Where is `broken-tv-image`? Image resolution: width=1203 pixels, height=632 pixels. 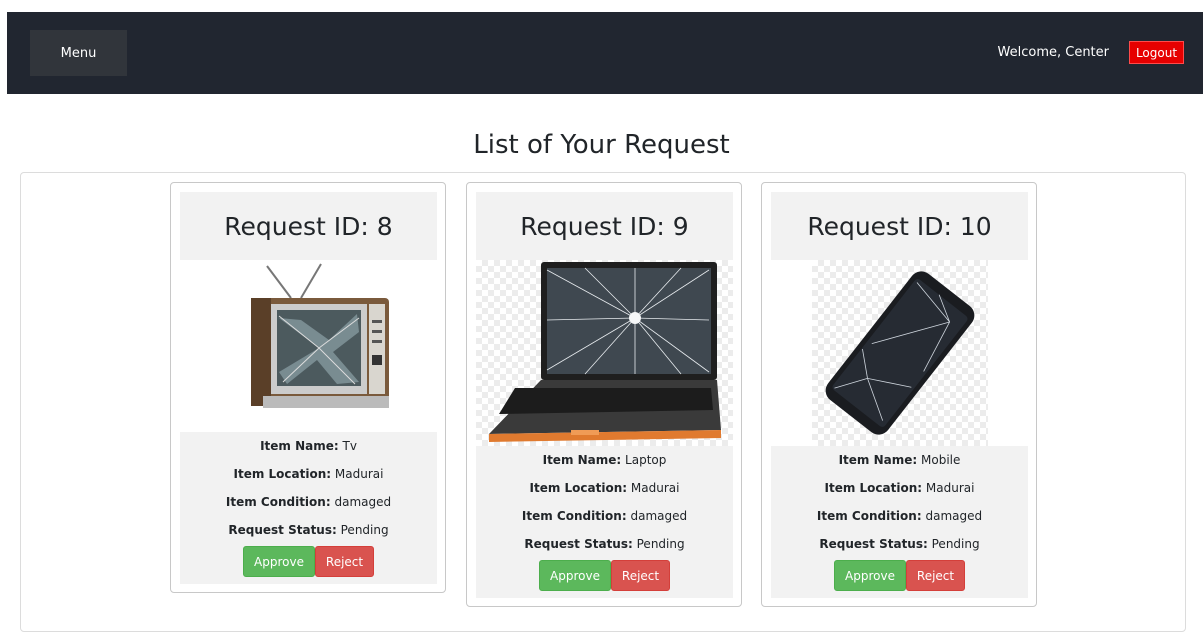
broken-tv-image is located at coordinates (308, 337).